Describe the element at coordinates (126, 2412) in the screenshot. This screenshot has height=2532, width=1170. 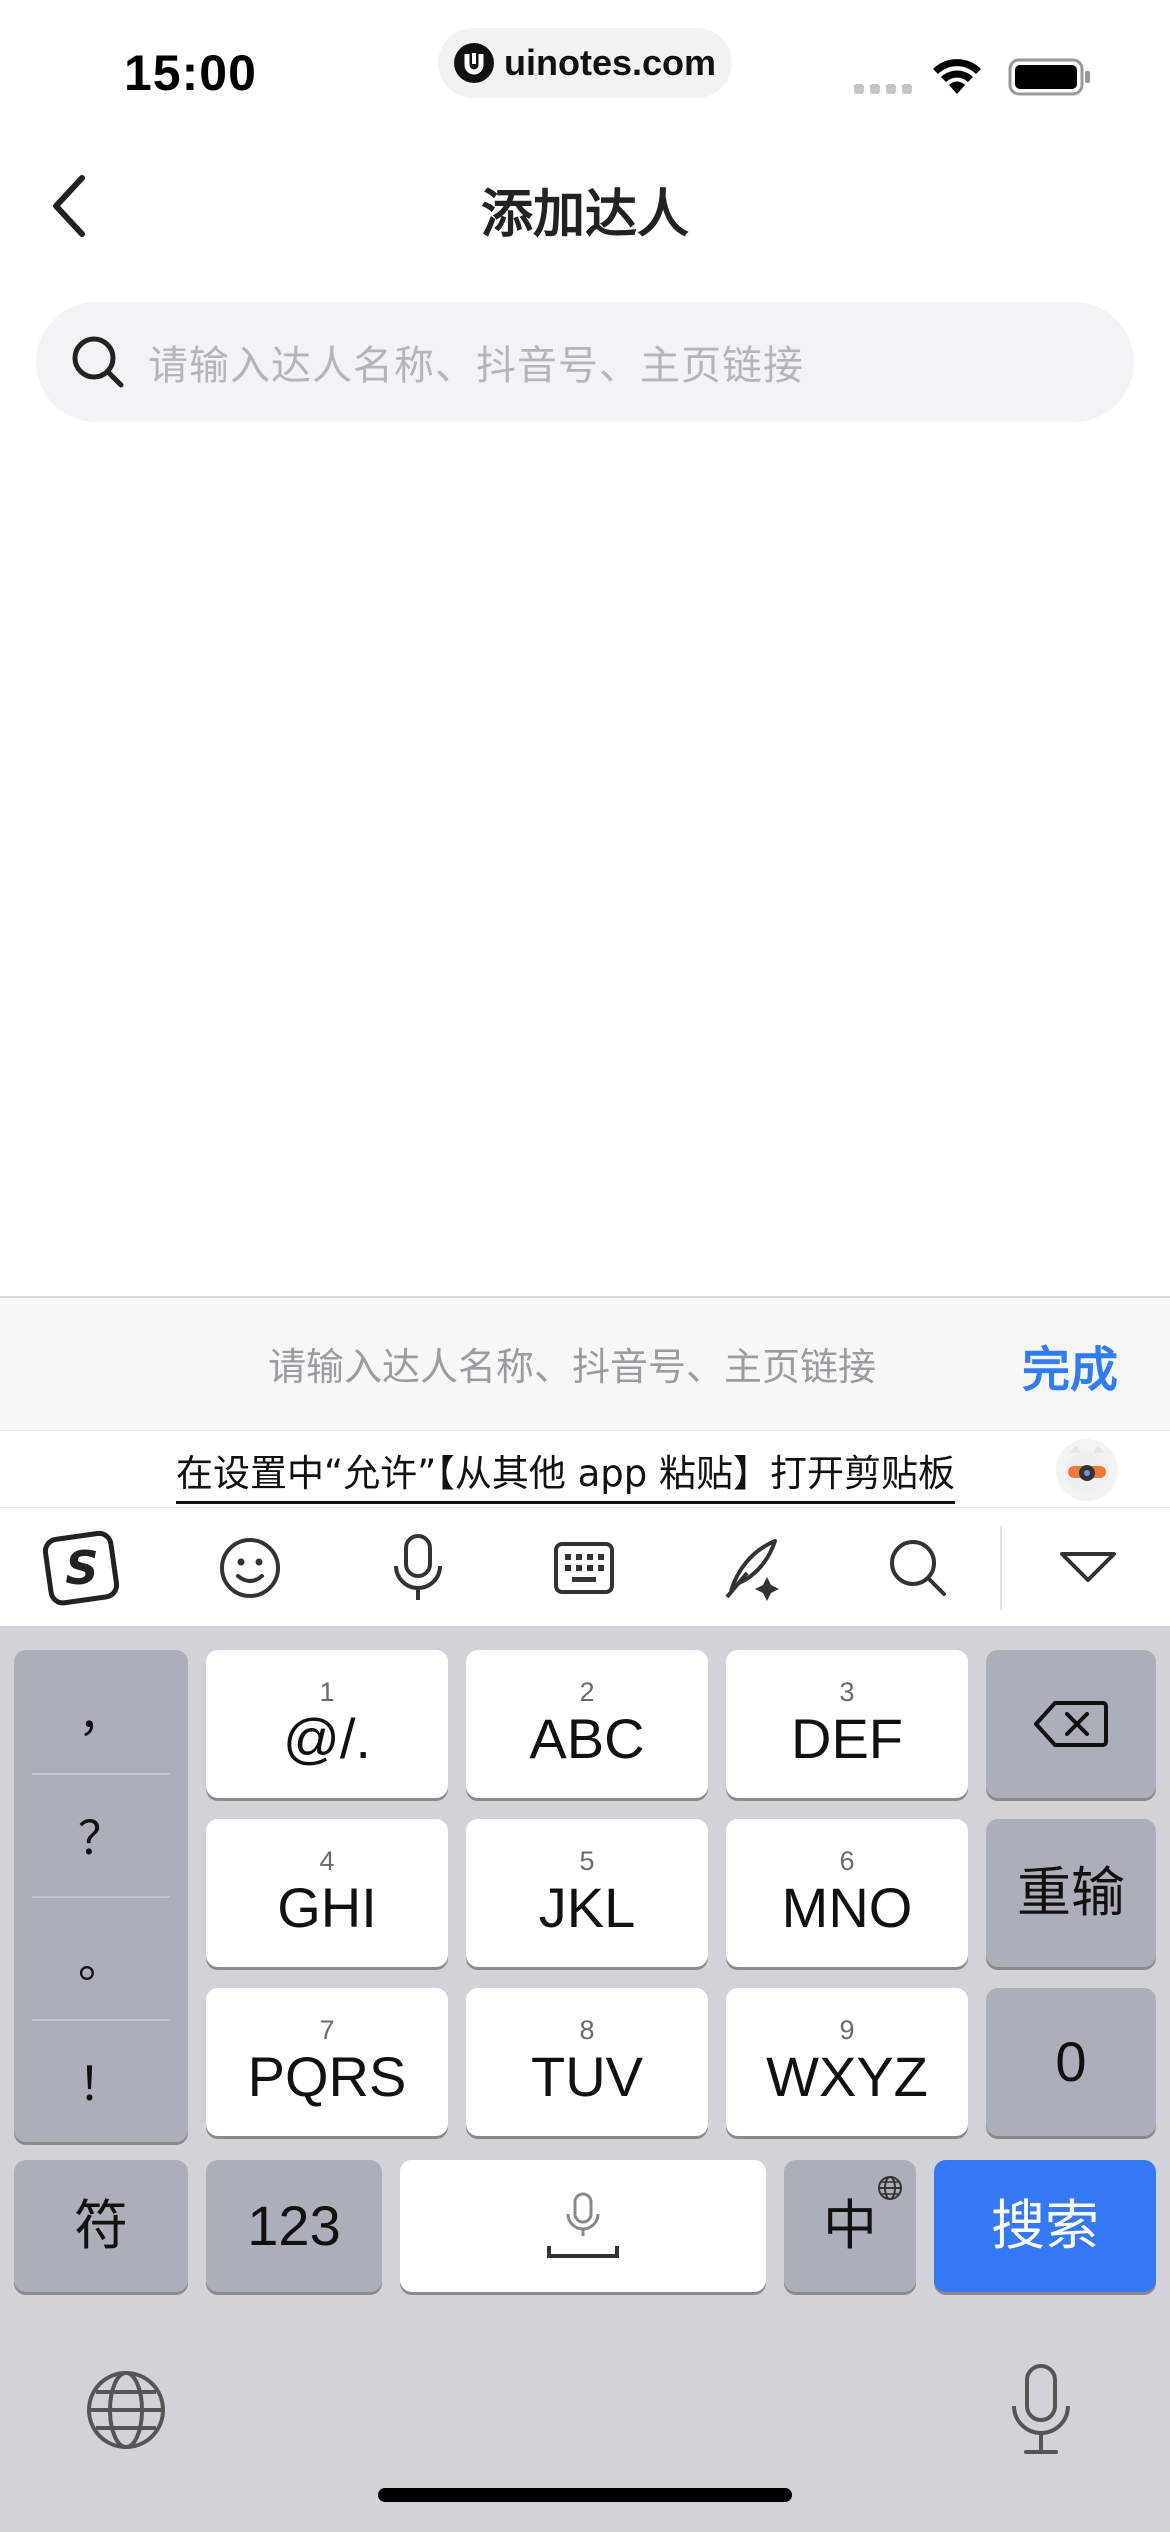
I see `globe-icon` at that location.